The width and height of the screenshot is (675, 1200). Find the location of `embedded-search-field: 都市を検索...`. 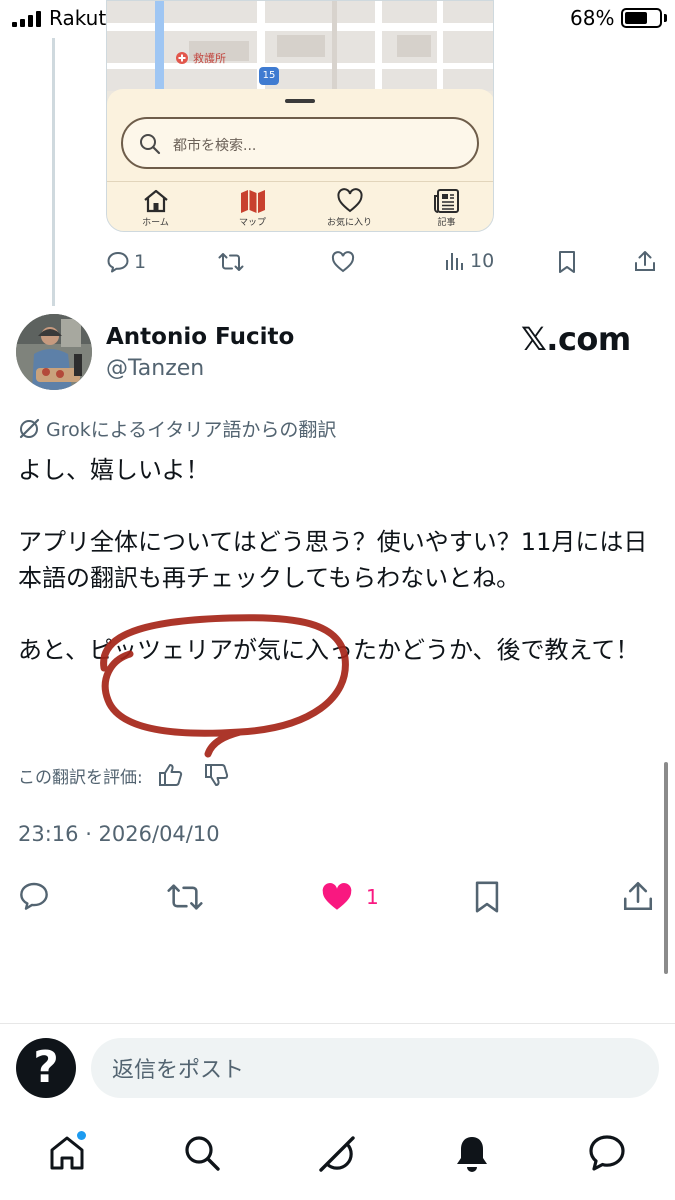

embedded-search-field: 都市を検索... is located at coordinates (300, 143).